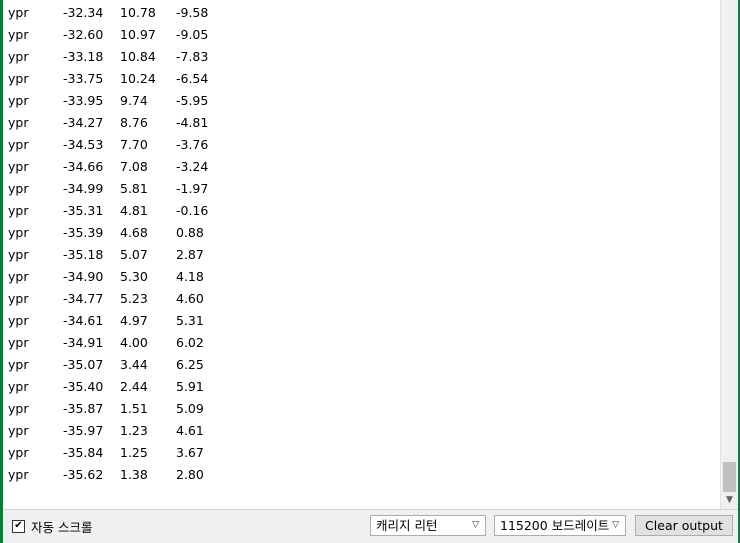 The height and width of the screenshot is (543, 740). I want to click on yaw-value: -34.91, so click(83, 342).